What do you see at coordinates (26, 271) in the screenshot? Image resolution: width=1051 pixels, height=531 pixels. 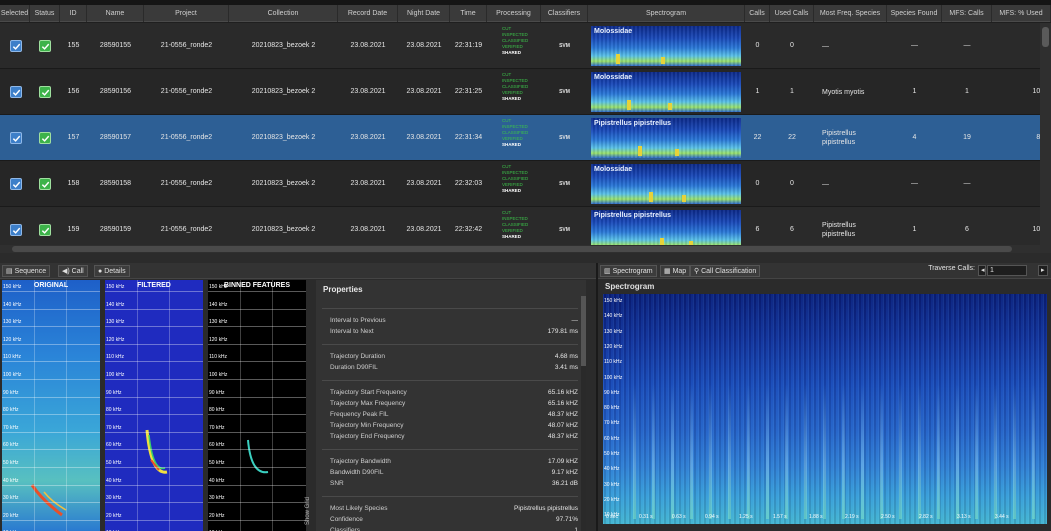 I see `tab-sequence: ▤ Sequence` at bounding box center [26, 271].